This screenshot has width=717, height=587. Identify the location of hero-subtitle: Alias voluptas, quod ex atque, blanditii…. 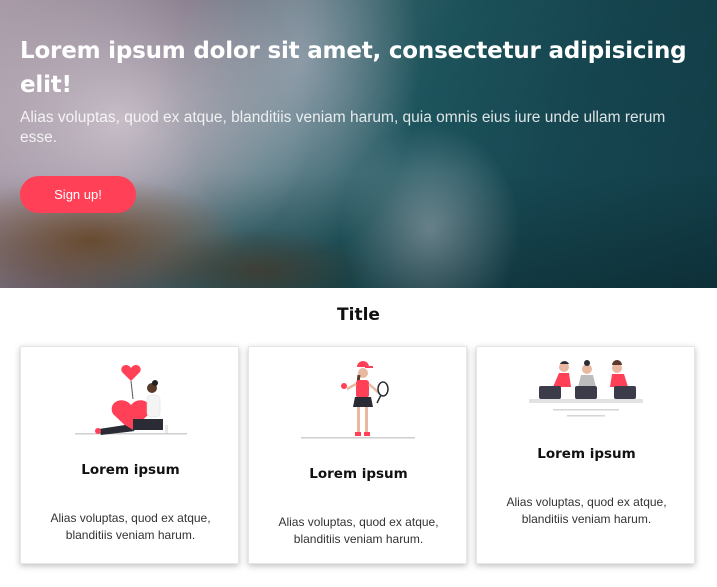
(343, 127).